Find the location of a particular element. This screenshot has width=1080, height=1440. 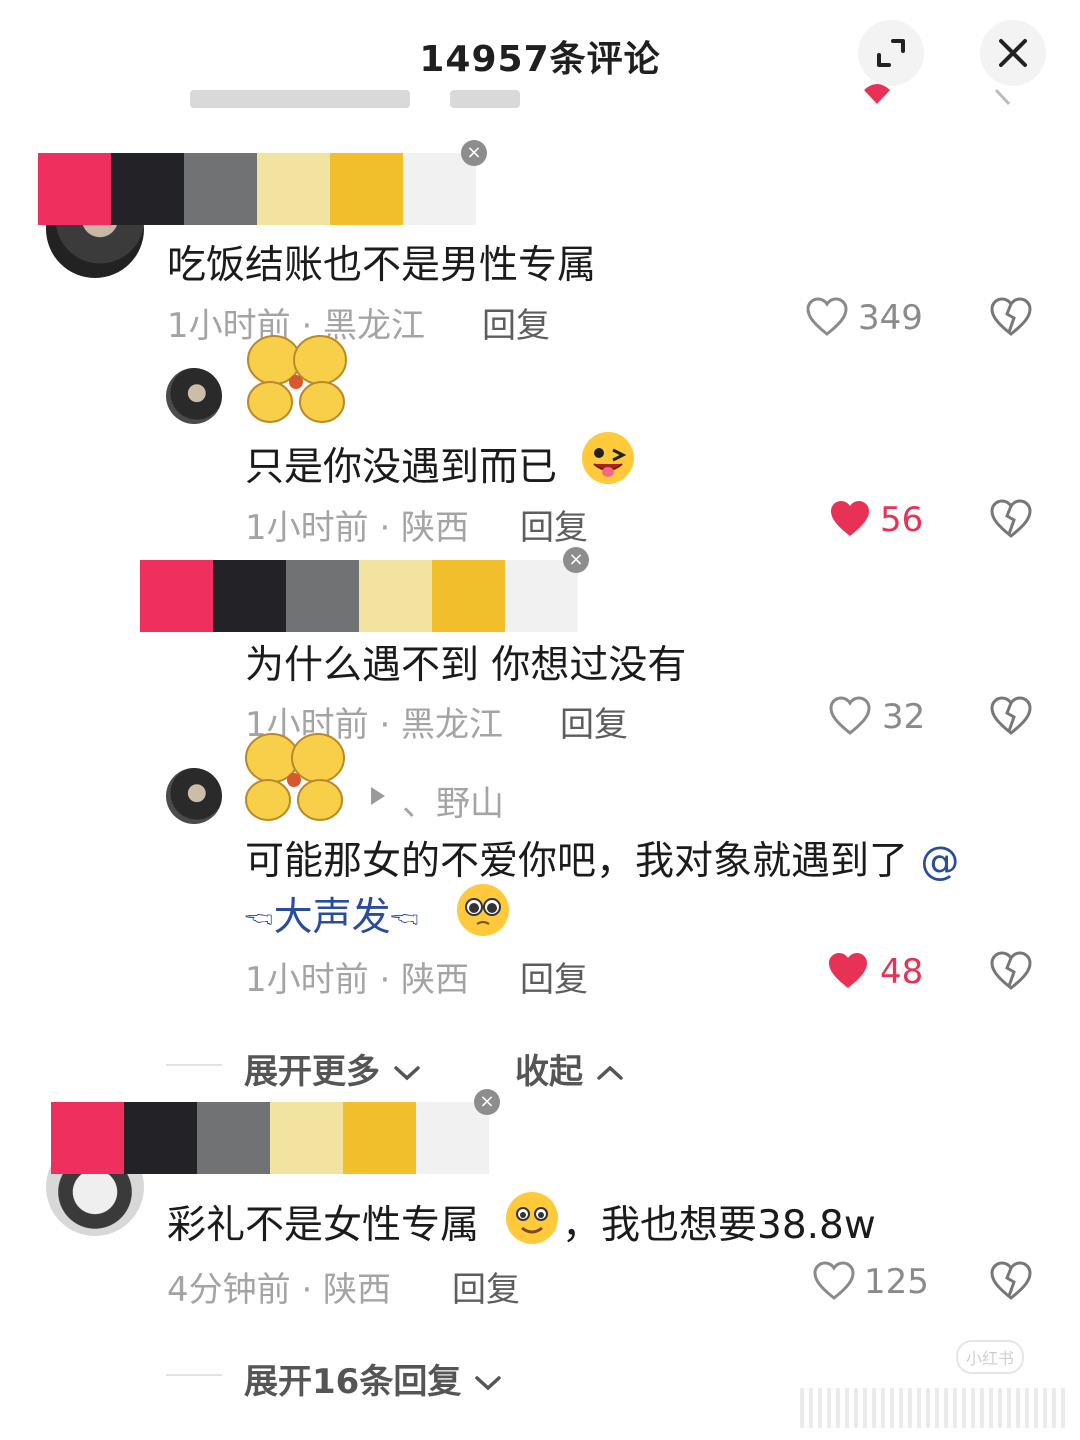

like-count: 56 is located at coordinates (902, 520).